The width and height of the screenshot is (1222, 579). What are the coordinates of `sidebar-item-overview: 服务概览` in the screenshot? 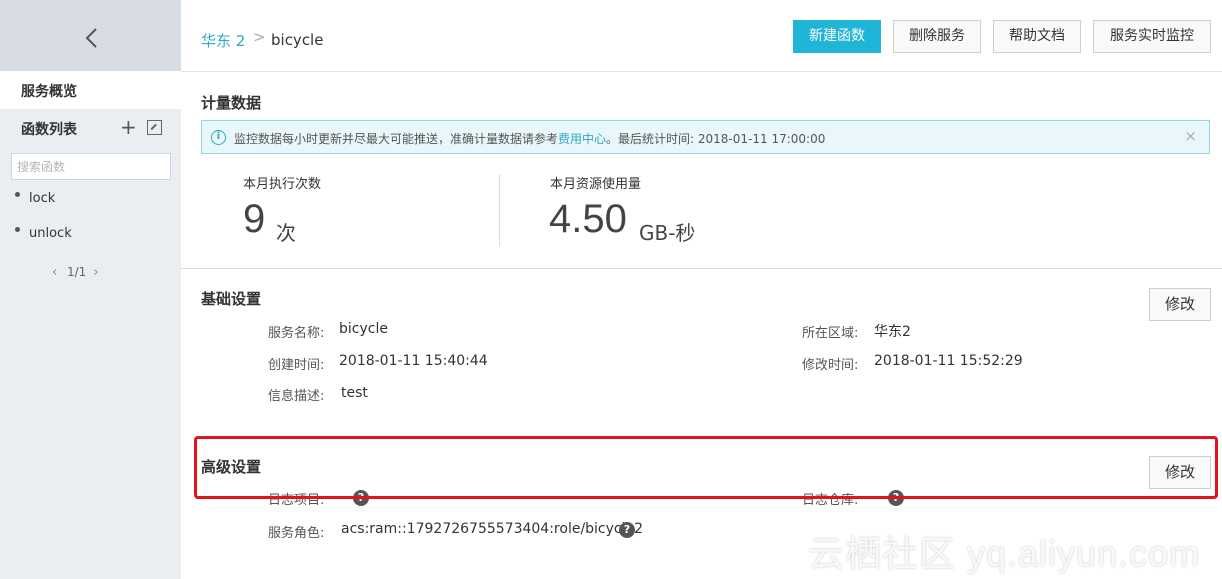 It's located at (90, 90).